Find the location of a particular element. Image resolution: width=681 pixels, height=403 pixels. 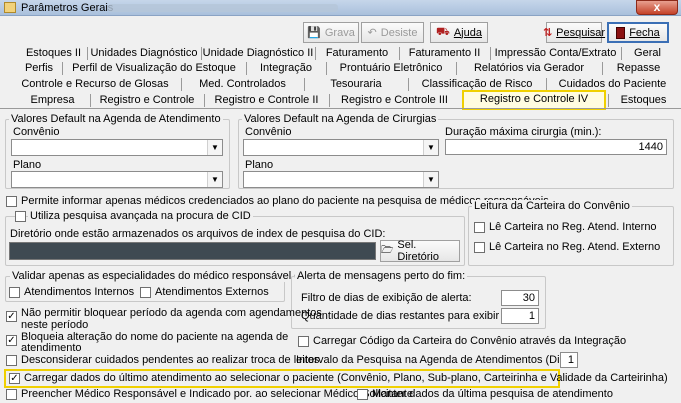

door-icon is located at coordinates (621, 32).